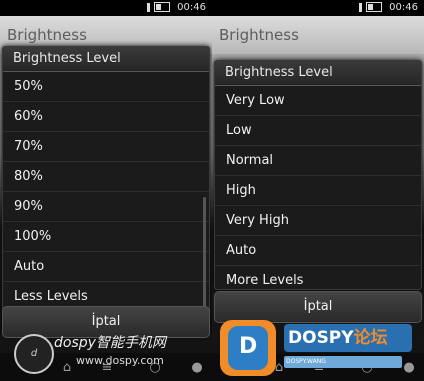 The height and width of the screenshot is (381, 424). I want to click on option-80: 80%, so click(106, 177).